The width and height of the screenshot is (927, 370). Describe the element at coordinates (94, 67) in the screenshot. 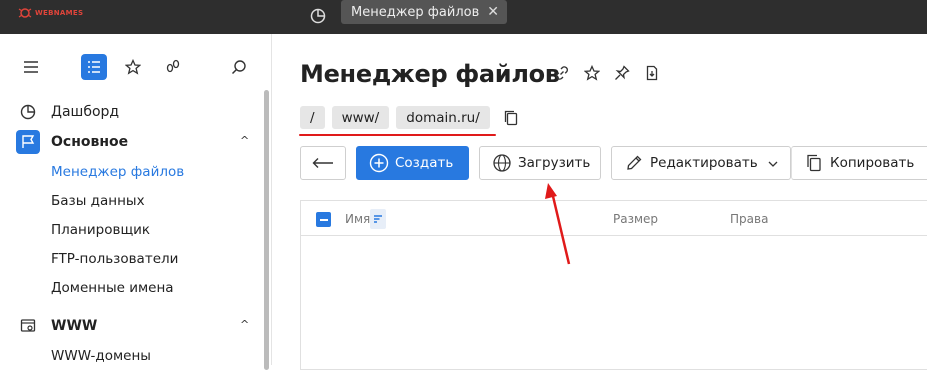

I see `list-view-icon` at that location.